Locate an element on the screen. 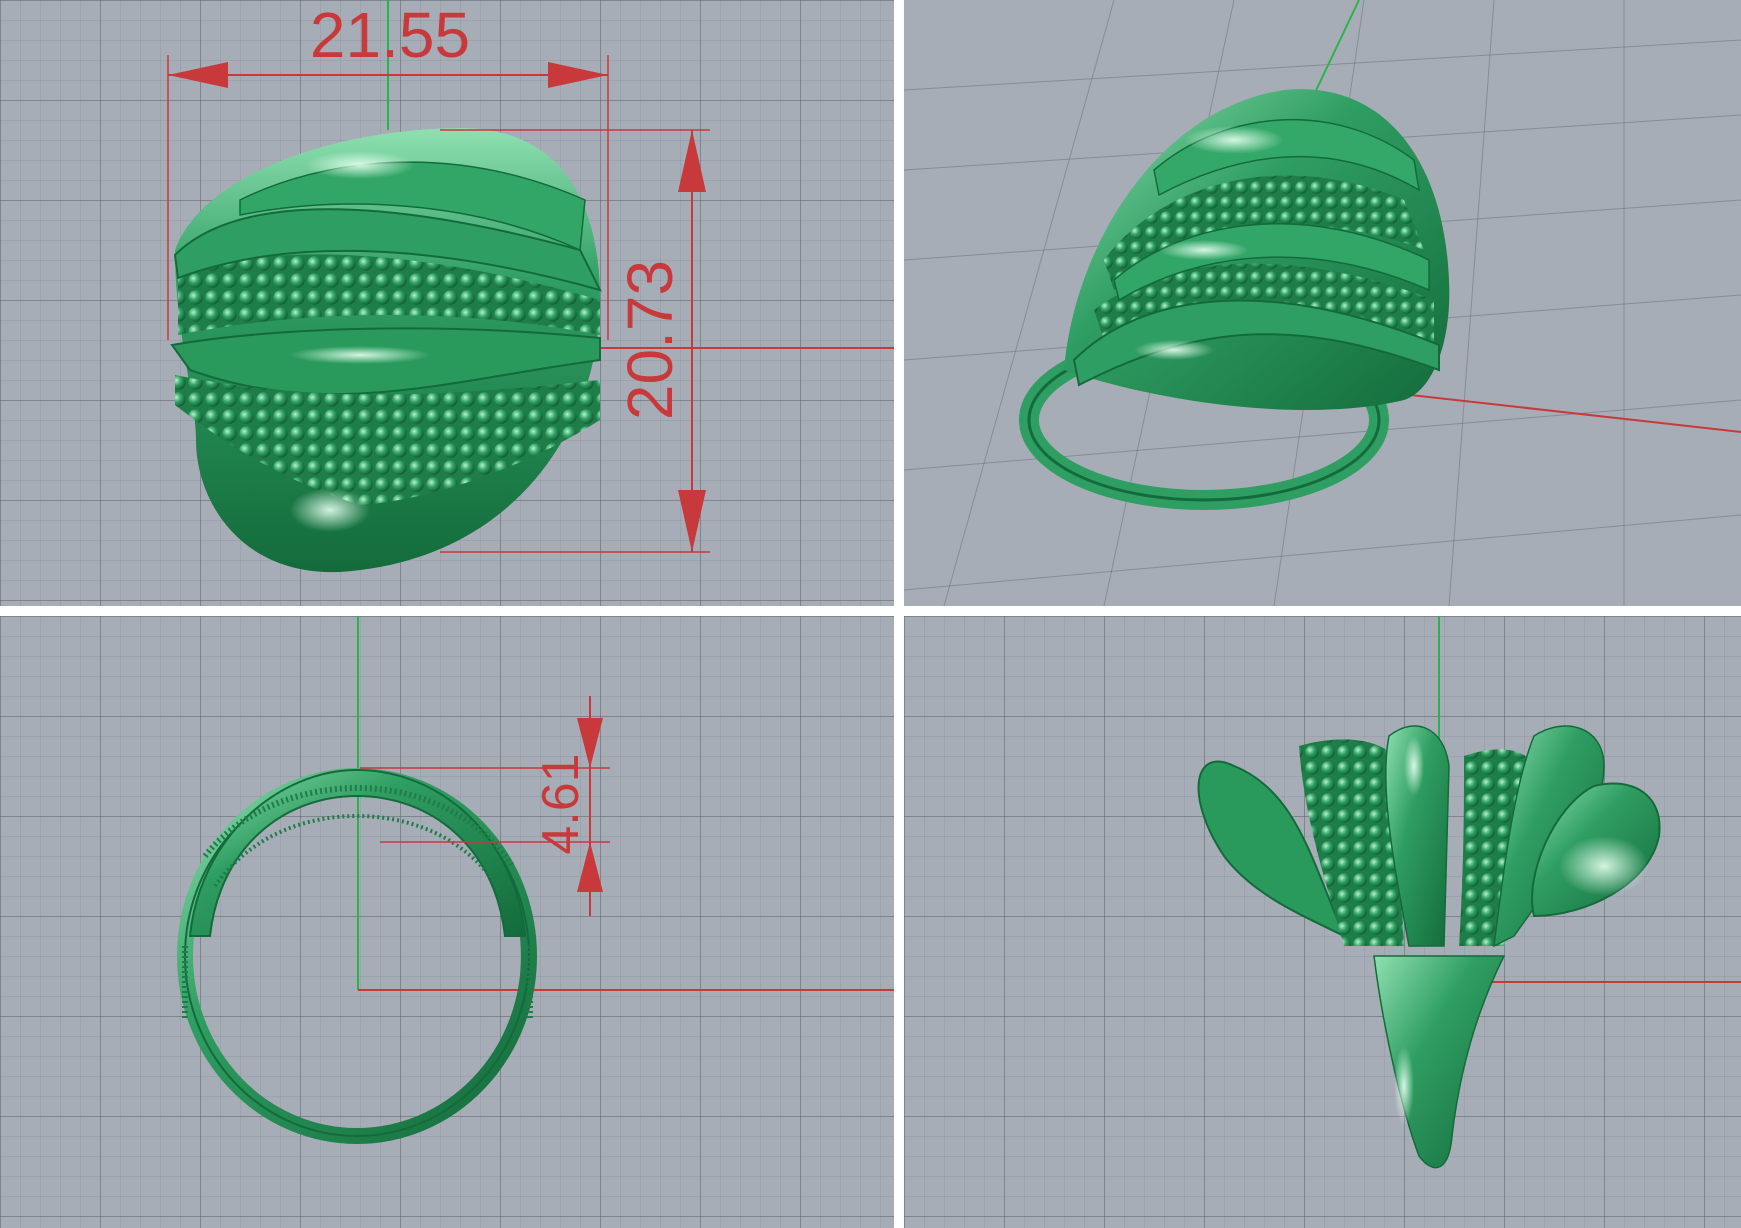 The height and width of the screenshot is (1228, 1741). ring-model-top is located at coordinates (386, 350).